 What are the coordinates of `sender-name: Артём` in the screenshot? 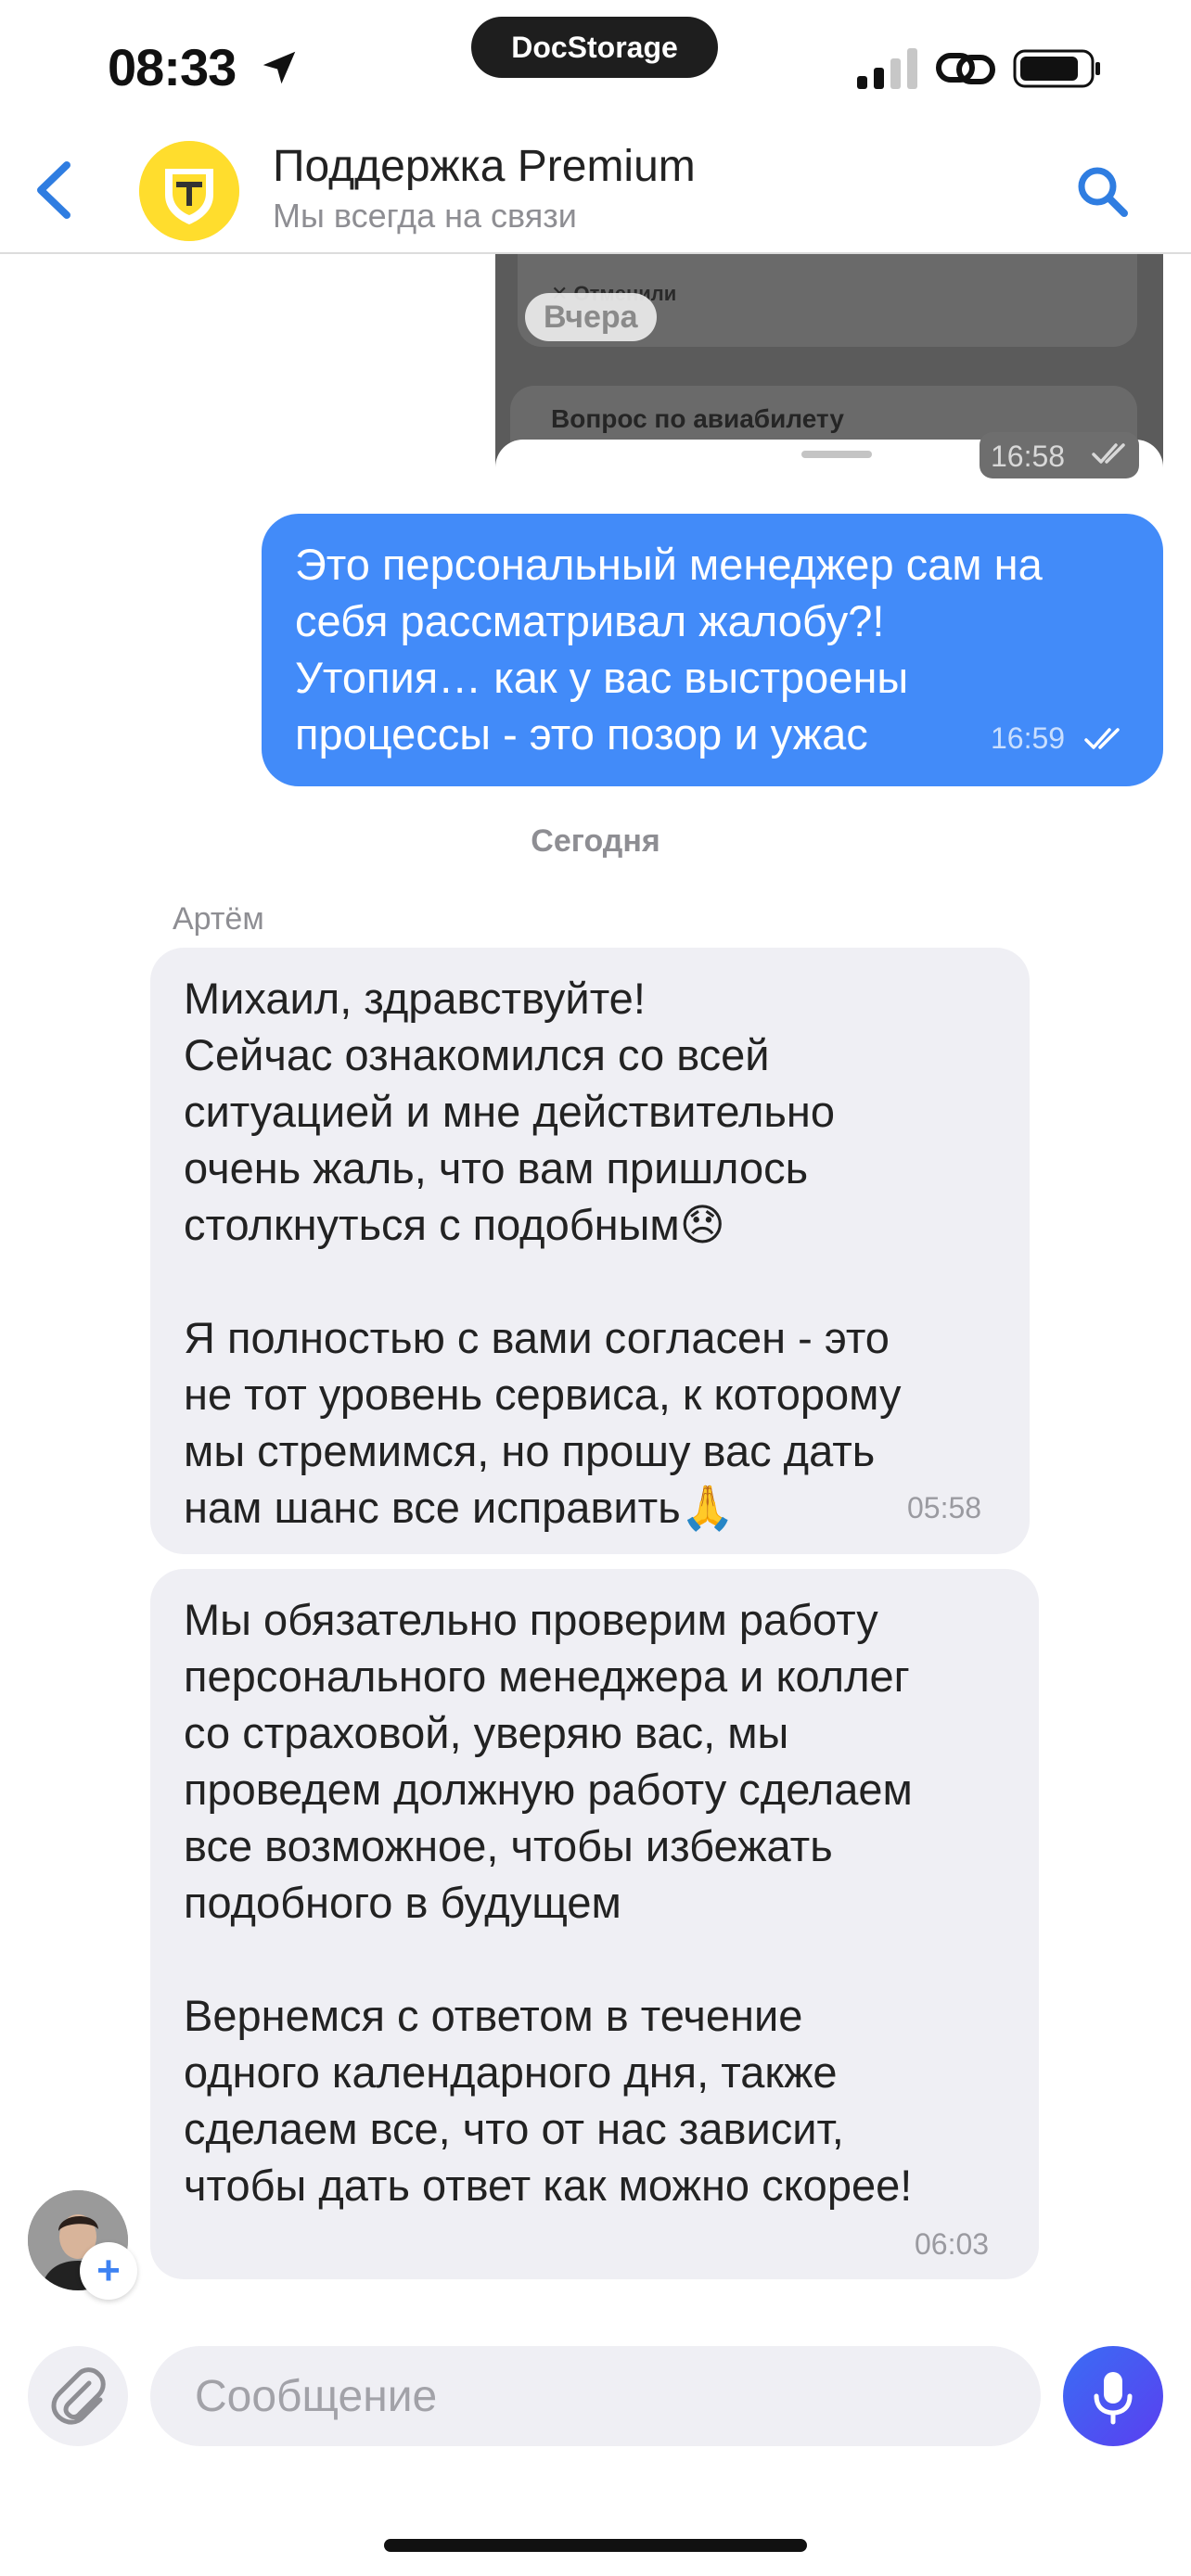 It's located at (218, 919).